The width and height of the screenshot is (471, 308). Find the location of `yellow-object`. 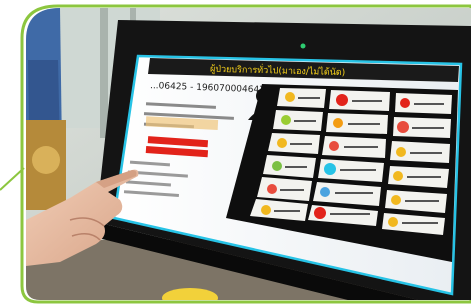

yellow-object is located at coordinates (190, 294).